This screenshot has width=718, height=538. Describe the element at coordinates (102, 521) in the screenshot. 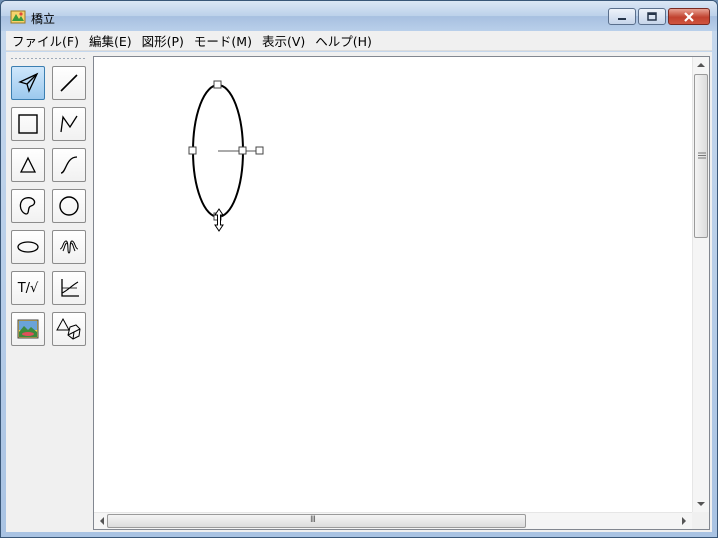

I see `chevron-left-icon` at that location.